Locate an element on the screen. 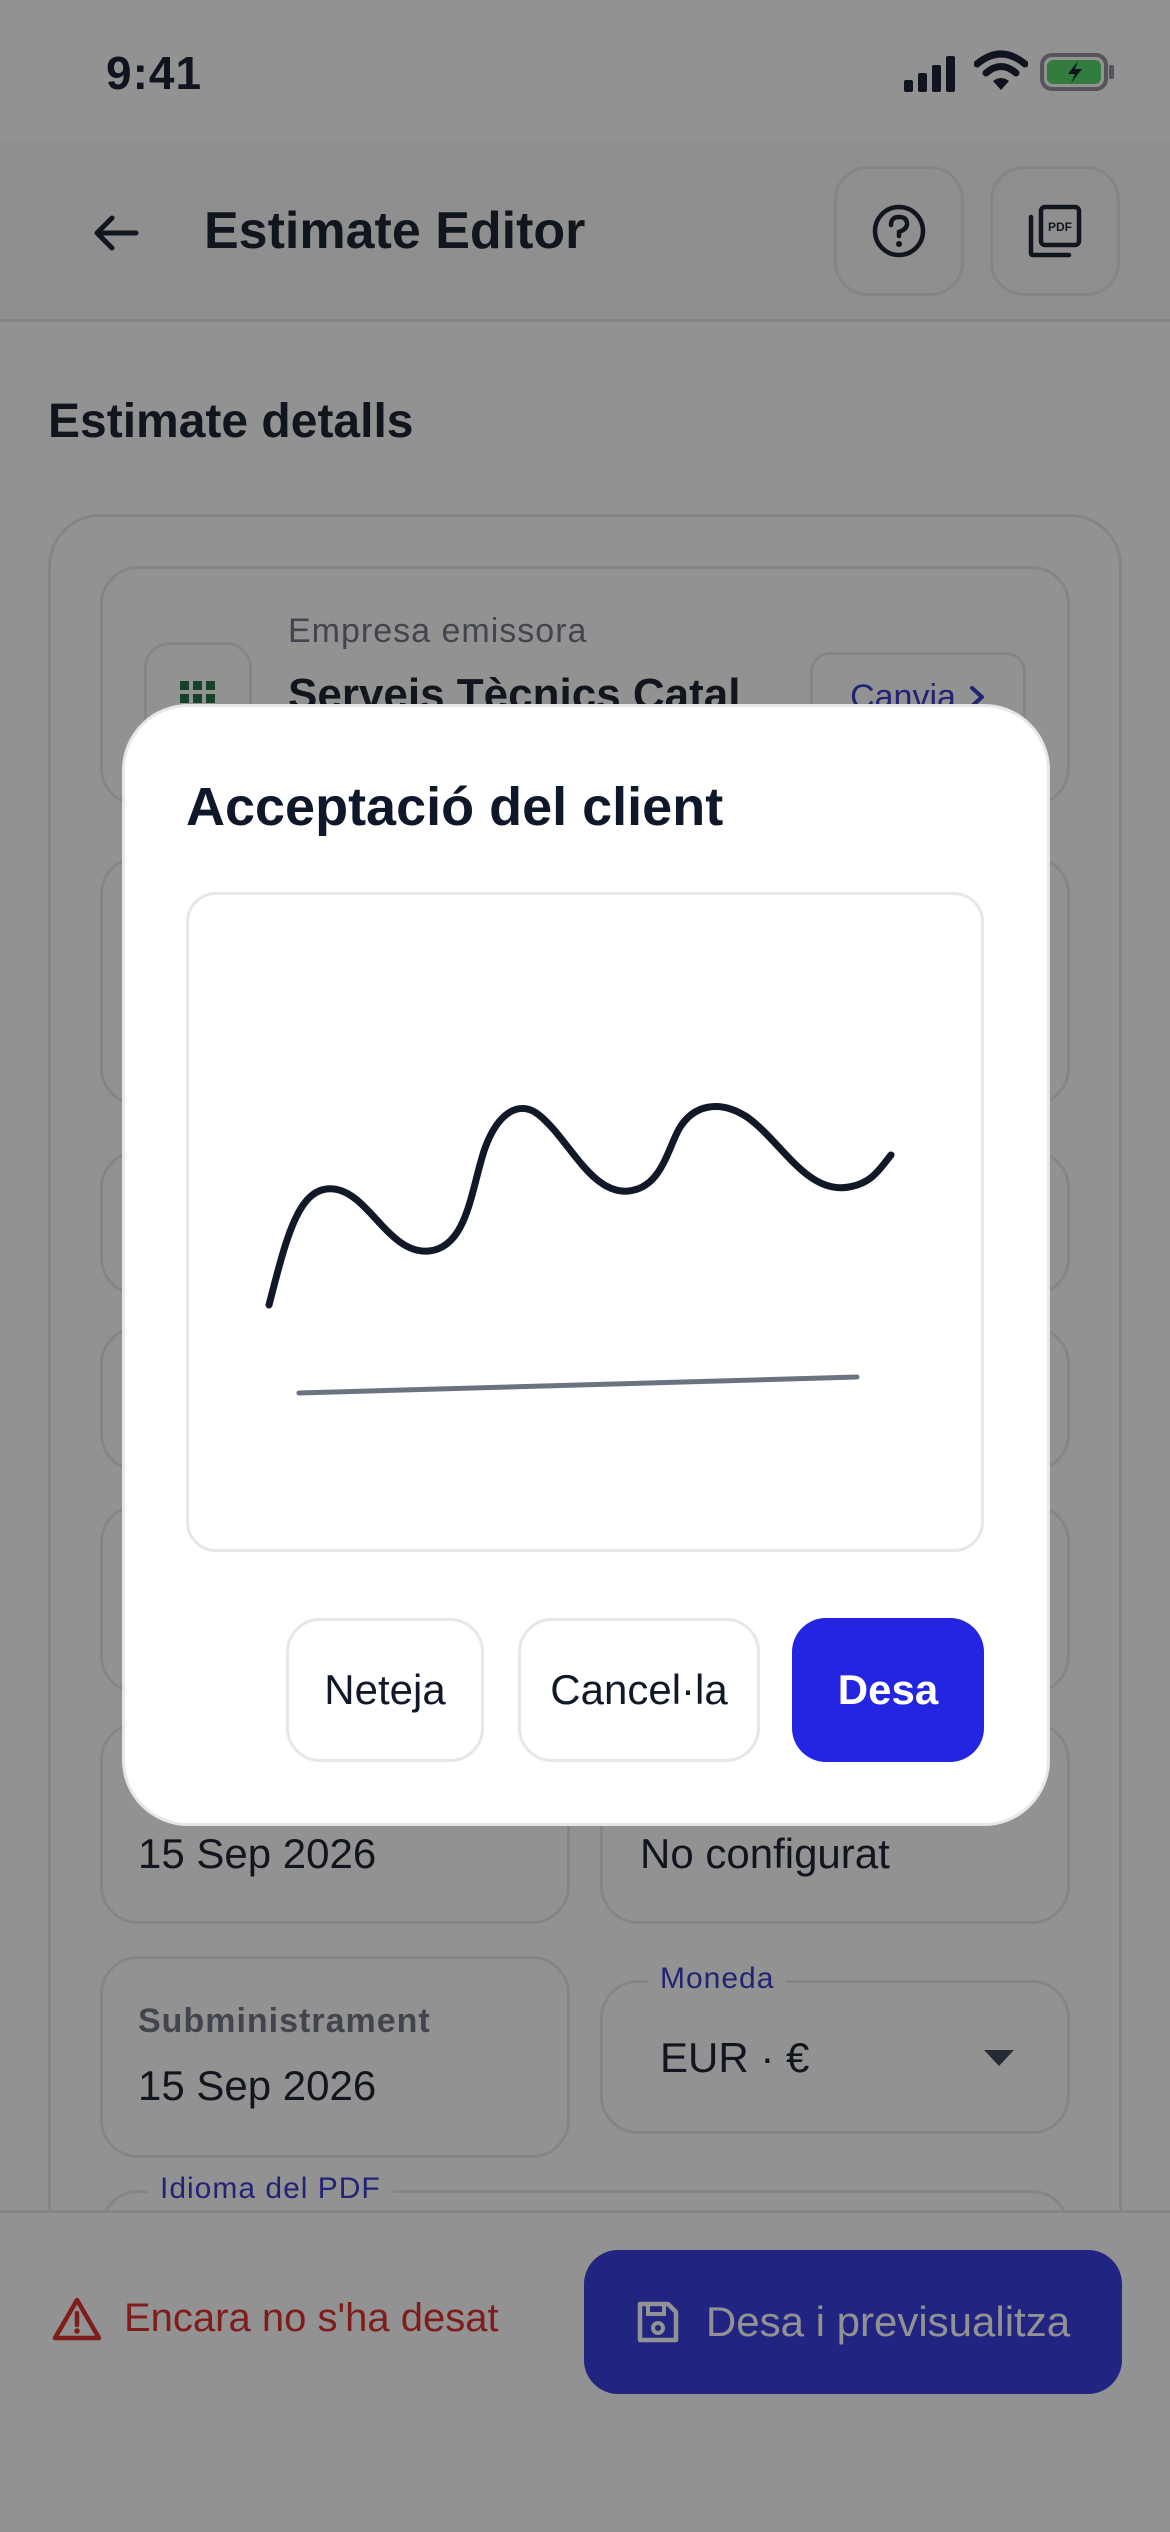 The width and height of the screenshot is (1170, 2532). signature-drawing is located at coordinates (580, 1249).